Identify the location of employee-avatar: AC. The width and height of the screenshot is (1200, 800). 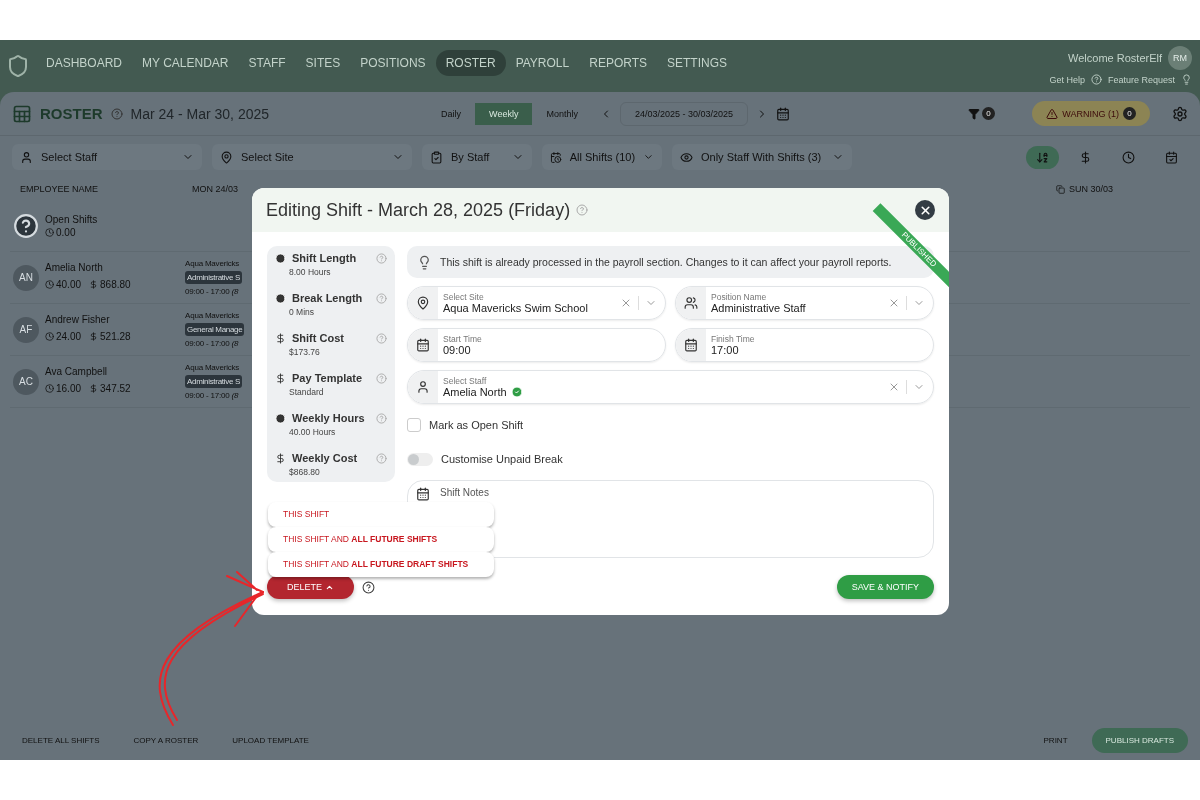
(26, 381).